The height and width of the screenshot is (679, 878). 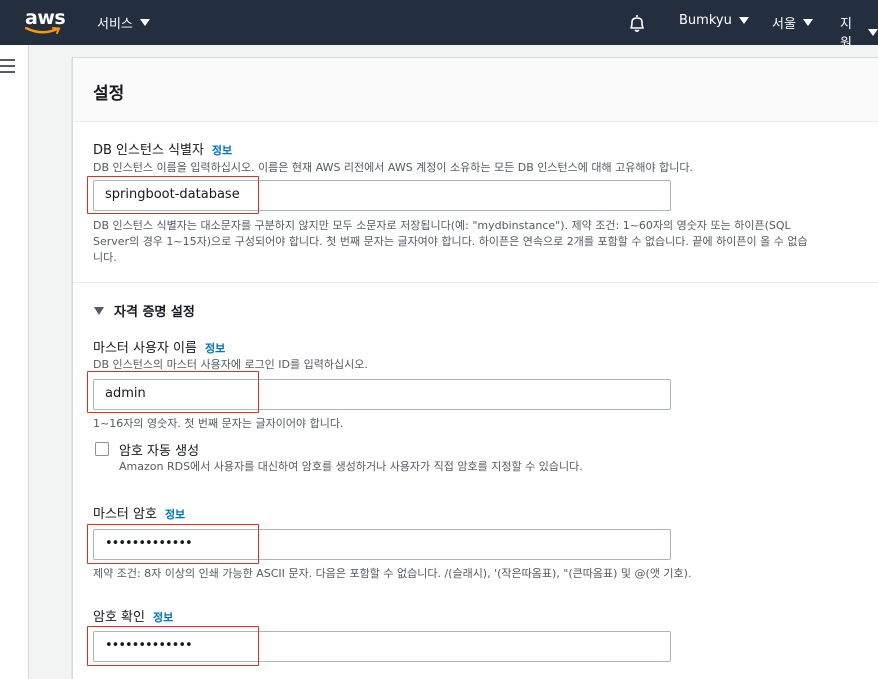 What do you see at coordinates (475, 90) in the screenshot?
I see `panel-header: 설정` at bounding box center [475, 90].